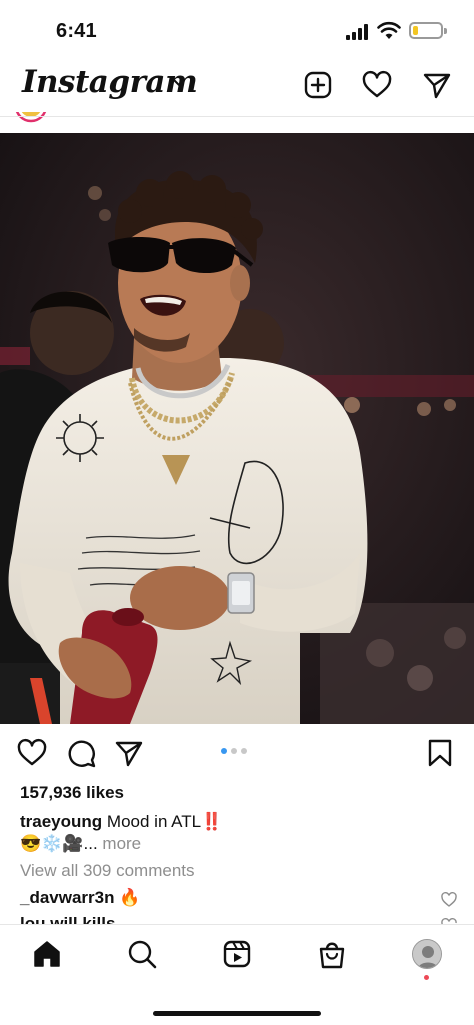 This screenshot has width=474, height=1025. What do you see at coordinates (449, 899) in the screenshot?
I see `comment-like-icon` at bounding box center [449, 899].